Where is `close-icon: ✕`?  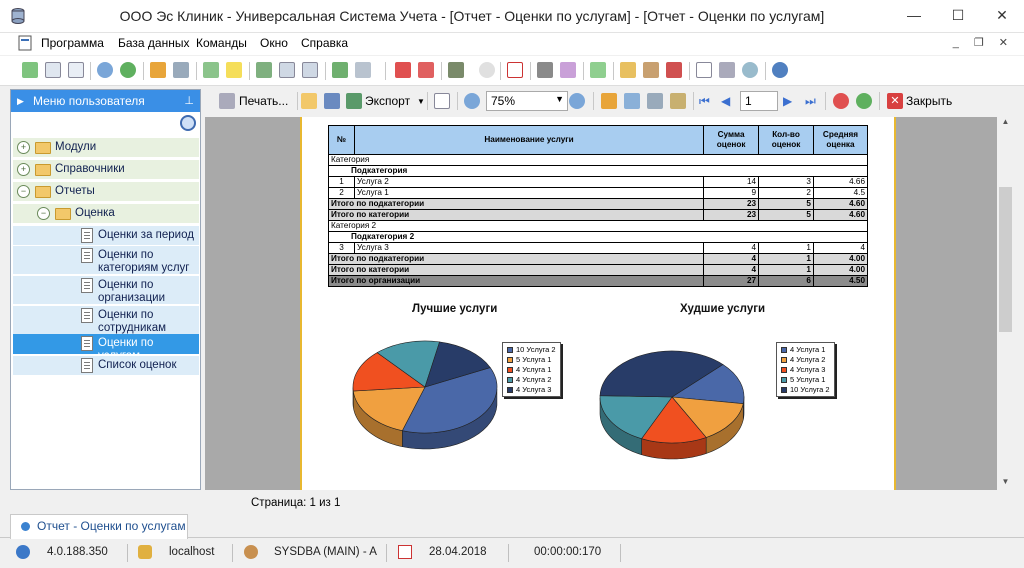
close-icon: ✕ is located at coordinates (895, 101).